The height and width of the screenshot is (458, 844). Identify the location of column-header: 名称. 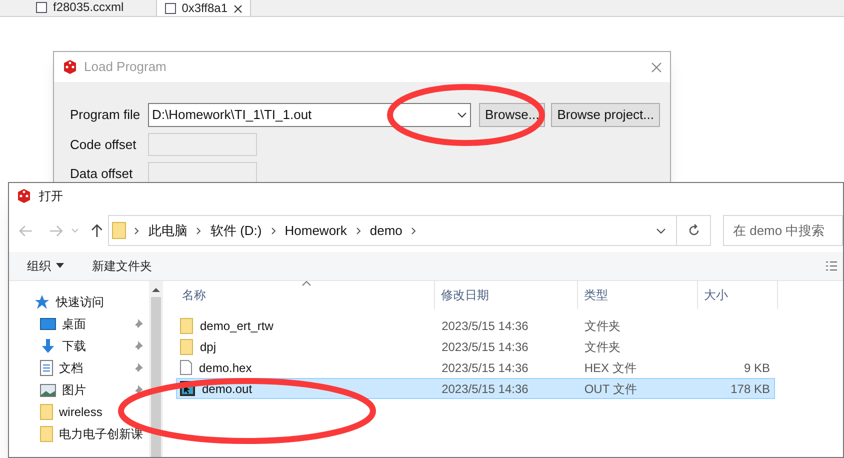
(305, 295).